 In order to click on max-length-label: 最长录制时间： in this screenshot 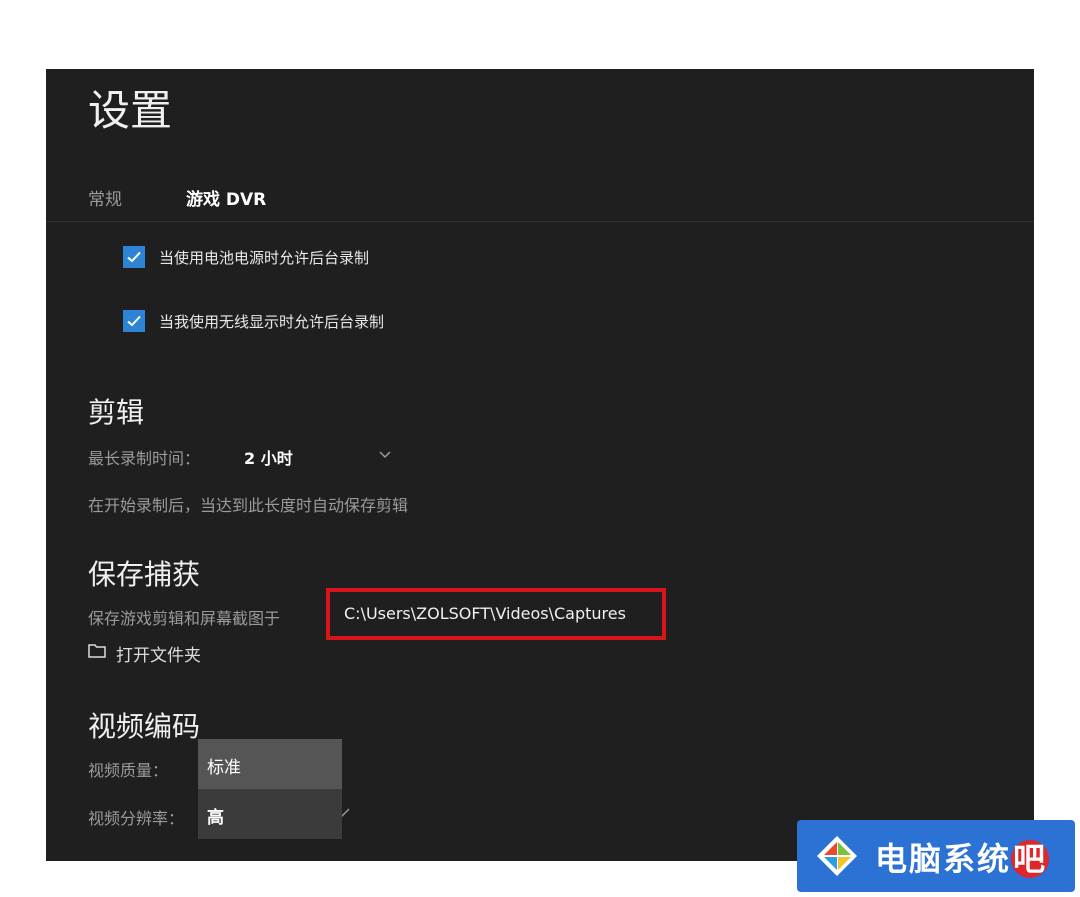, I will do `click(144, 458)`.